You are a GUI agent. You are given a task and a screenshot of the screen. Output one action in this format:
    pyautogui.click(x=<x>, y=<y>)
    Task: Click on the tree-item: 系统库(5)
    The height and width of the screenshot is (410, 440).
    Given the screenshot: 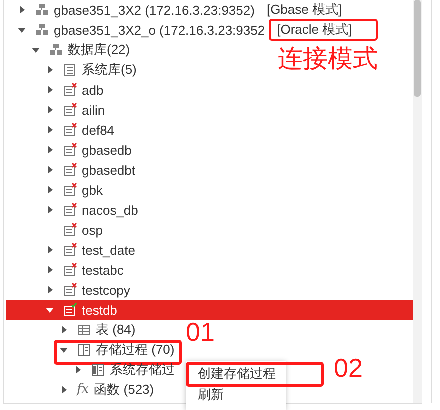 What is the action you would take?
    pyautogui.click(x=91, y=70)
    